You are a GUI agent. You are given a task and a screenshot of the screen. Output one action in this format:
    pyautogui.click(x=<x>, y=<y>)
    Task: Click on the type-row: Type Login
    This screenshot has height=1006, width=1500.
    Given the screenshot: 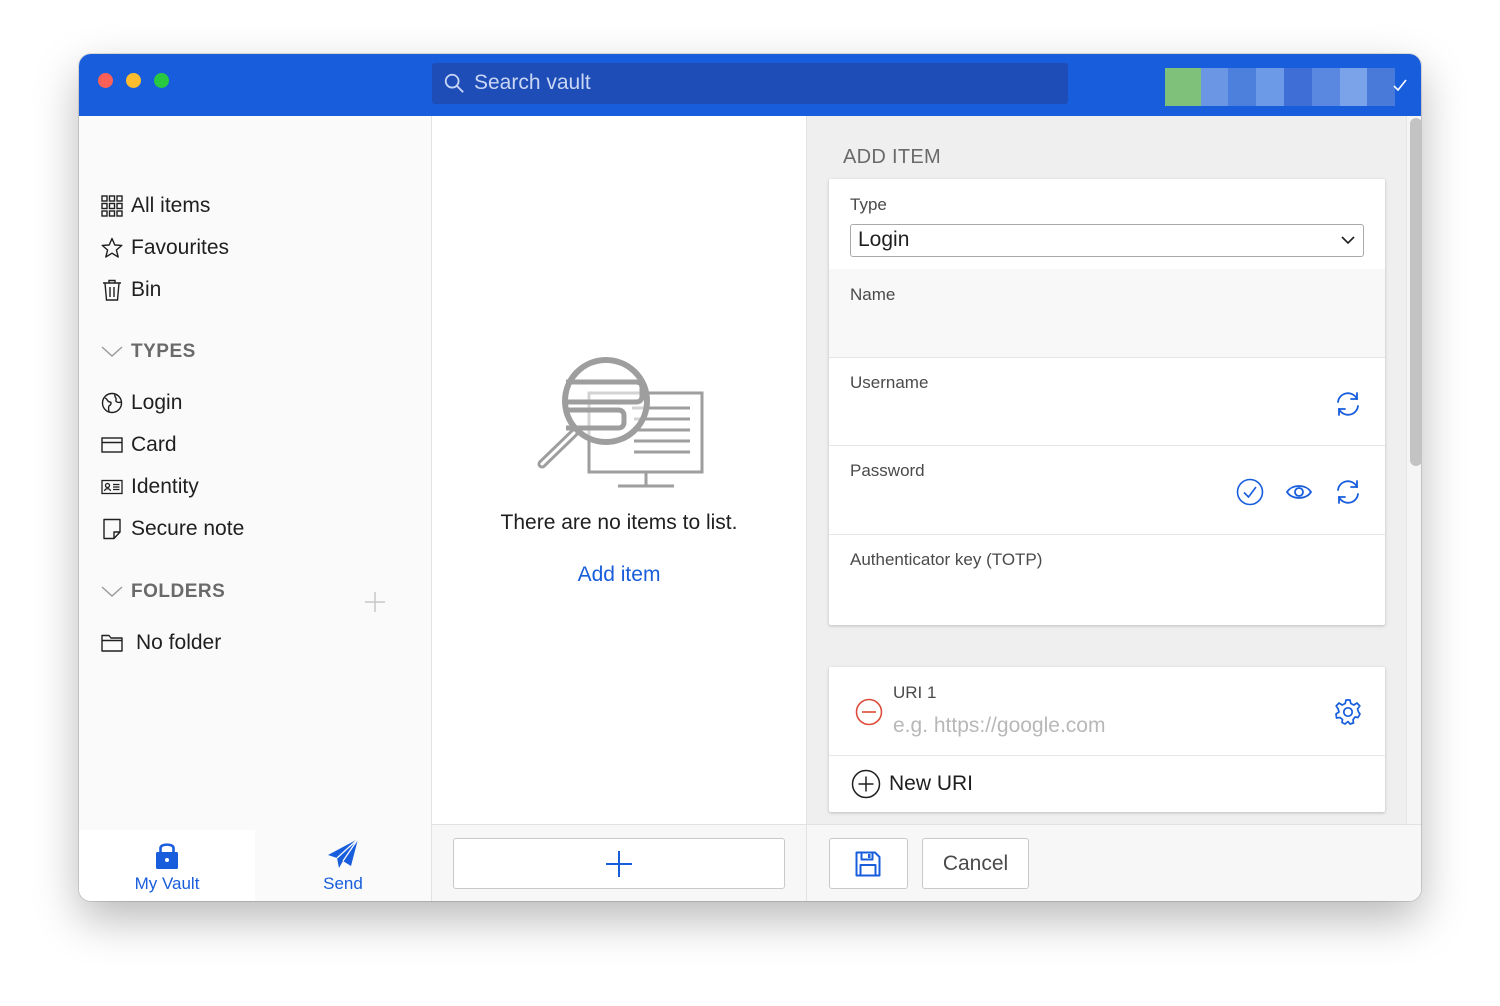 What is the action you would take?
    pyautogui.click(x=1107, y=224)
    